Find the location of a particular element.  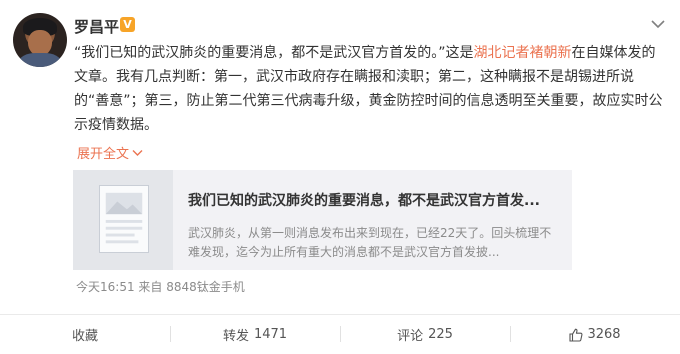

avatar-shirt is located at coordinates (40, 60).